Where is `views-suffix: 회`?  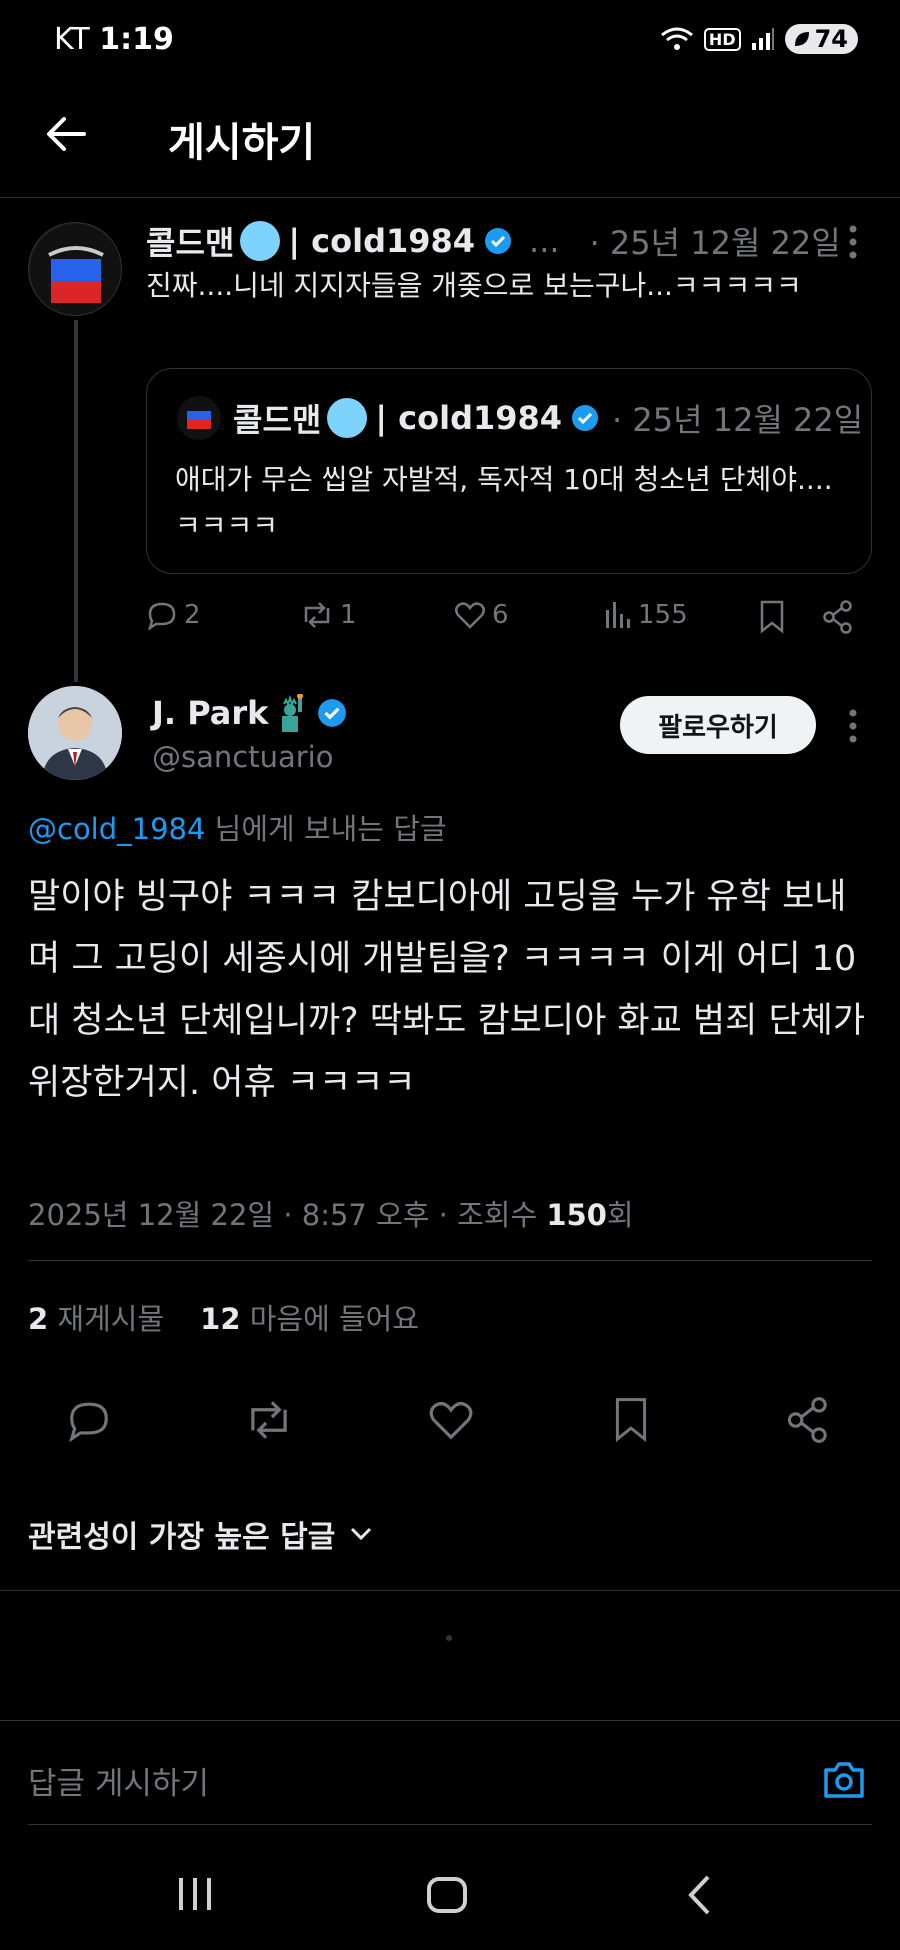 views-suffix: 회 is located at coordinates (620, 1215).